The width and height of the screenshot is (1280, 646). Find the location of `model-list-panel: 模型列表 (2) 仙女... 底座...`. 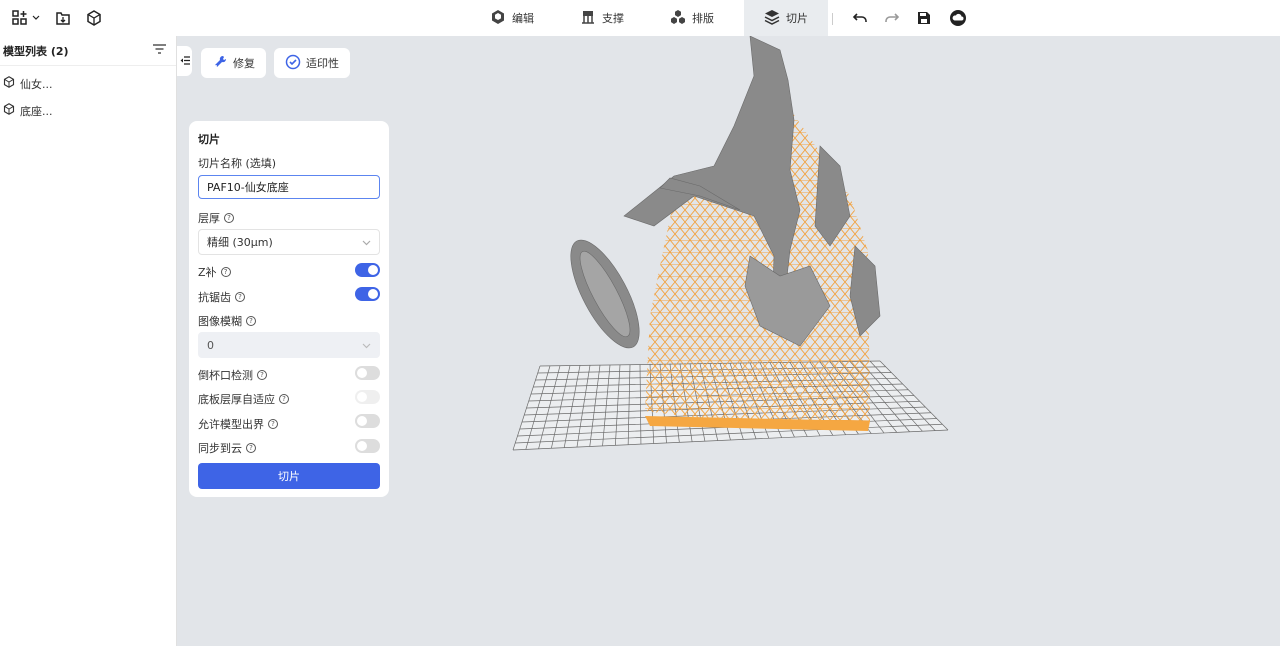

model-list-panel: 模型列表 (2) 仙女... 底座... is located at coordinates (88, 341).